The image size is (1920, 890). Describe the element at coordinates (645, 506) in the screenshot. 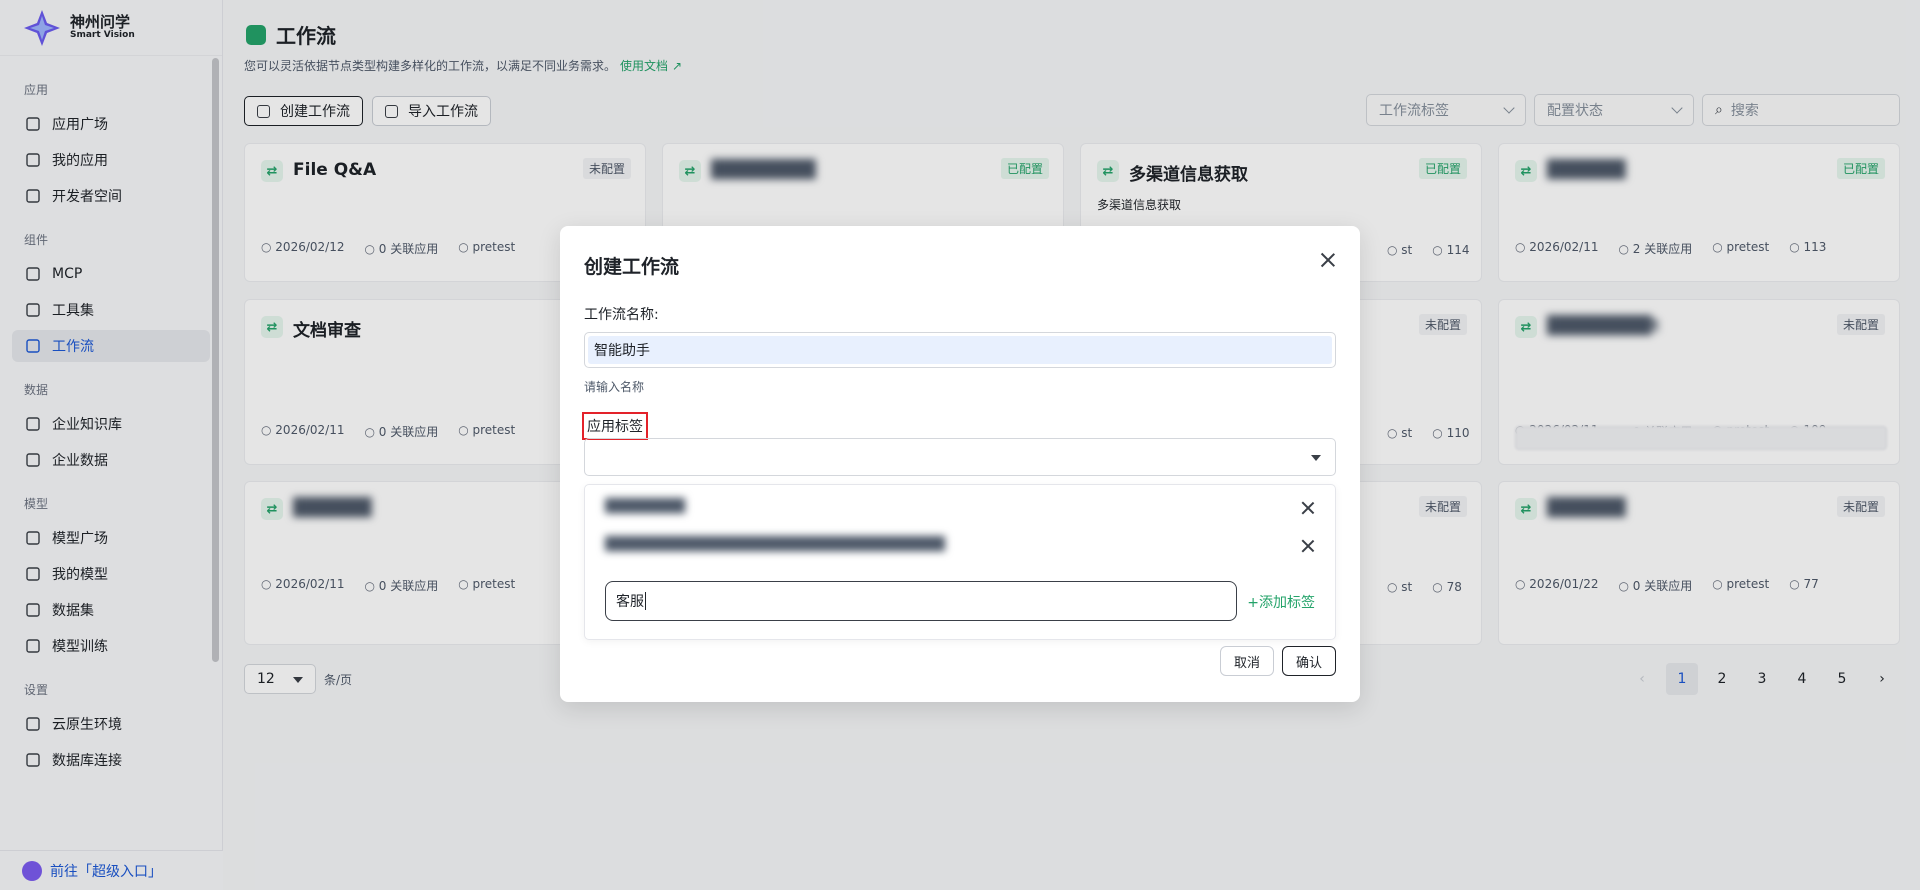

I see `tag-option: ████████` at that location.